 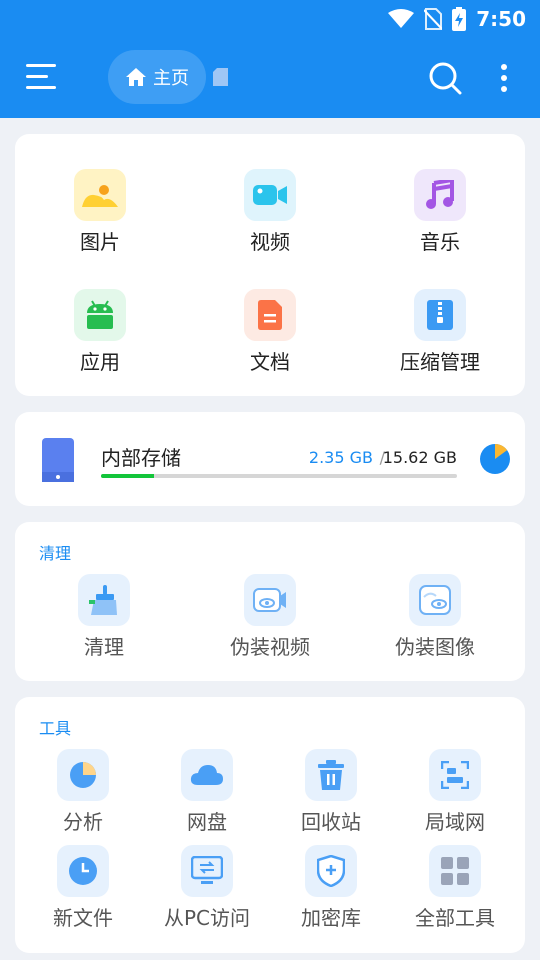 I want to click on breadcrumb-home: 主页, so click(x=157, y=77).